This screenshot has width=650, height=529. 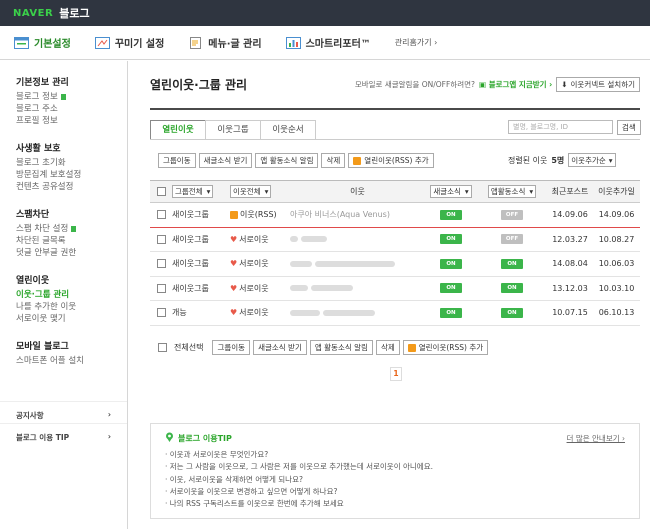 I want to click on sidebar-item-spam-settings: 스팸 차단 설정, so click(x=71, y=229).